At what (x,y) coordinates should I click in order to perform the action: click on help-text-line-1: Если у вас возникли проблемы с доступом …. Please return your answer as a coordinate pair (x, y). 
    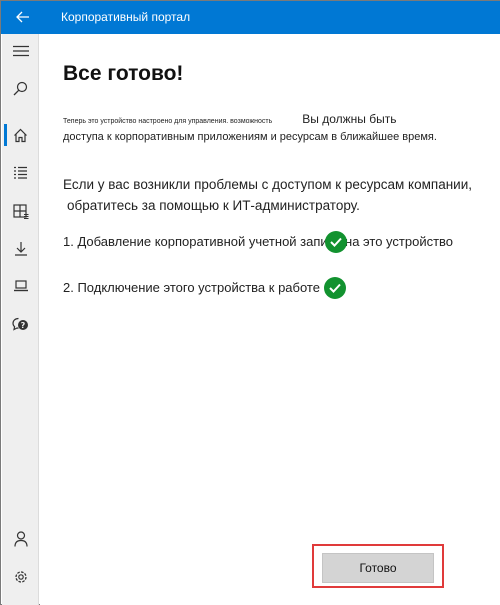
    Looking at the image, I should click on (268, 184).